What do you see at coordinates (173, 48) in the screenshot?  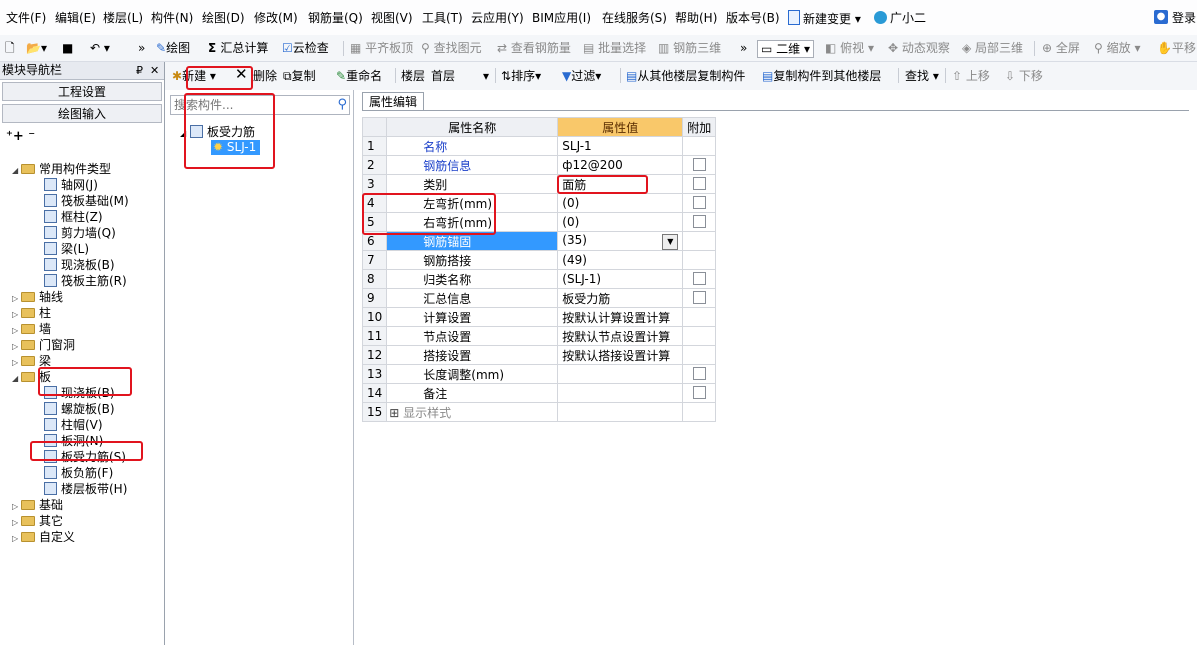 I see `draw-button: ✎绘图` at bounding box center [173, 48].